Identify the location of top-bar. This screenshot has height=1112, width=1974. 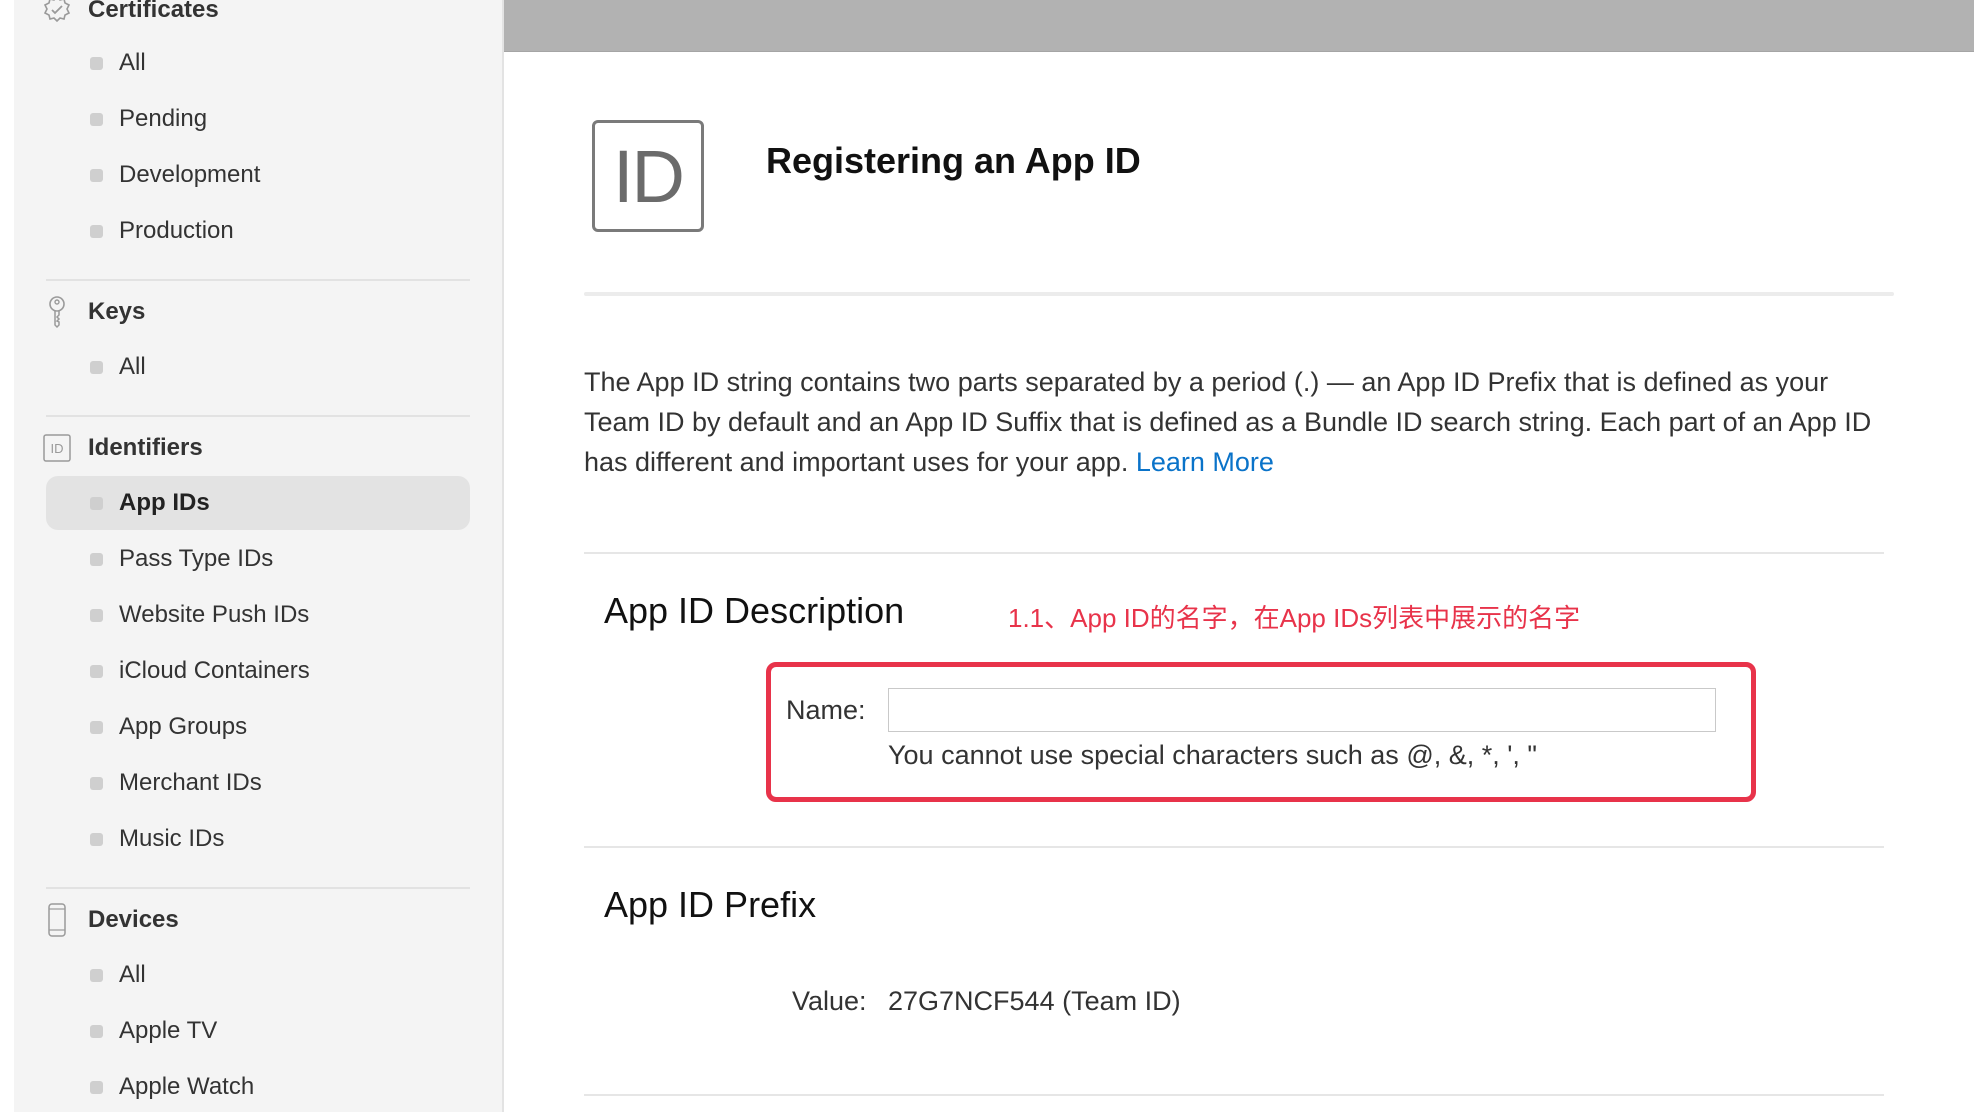
(1239, 26).